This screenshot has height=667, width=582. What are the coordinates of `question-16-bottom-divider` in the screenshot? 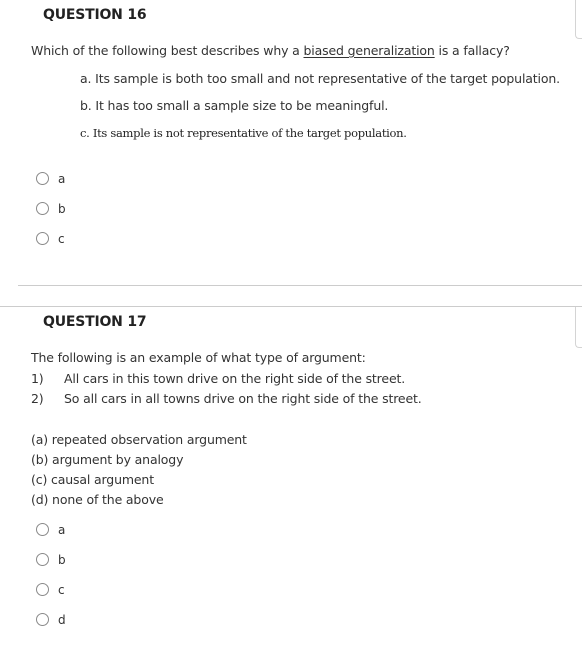 It's located at (300, 285).